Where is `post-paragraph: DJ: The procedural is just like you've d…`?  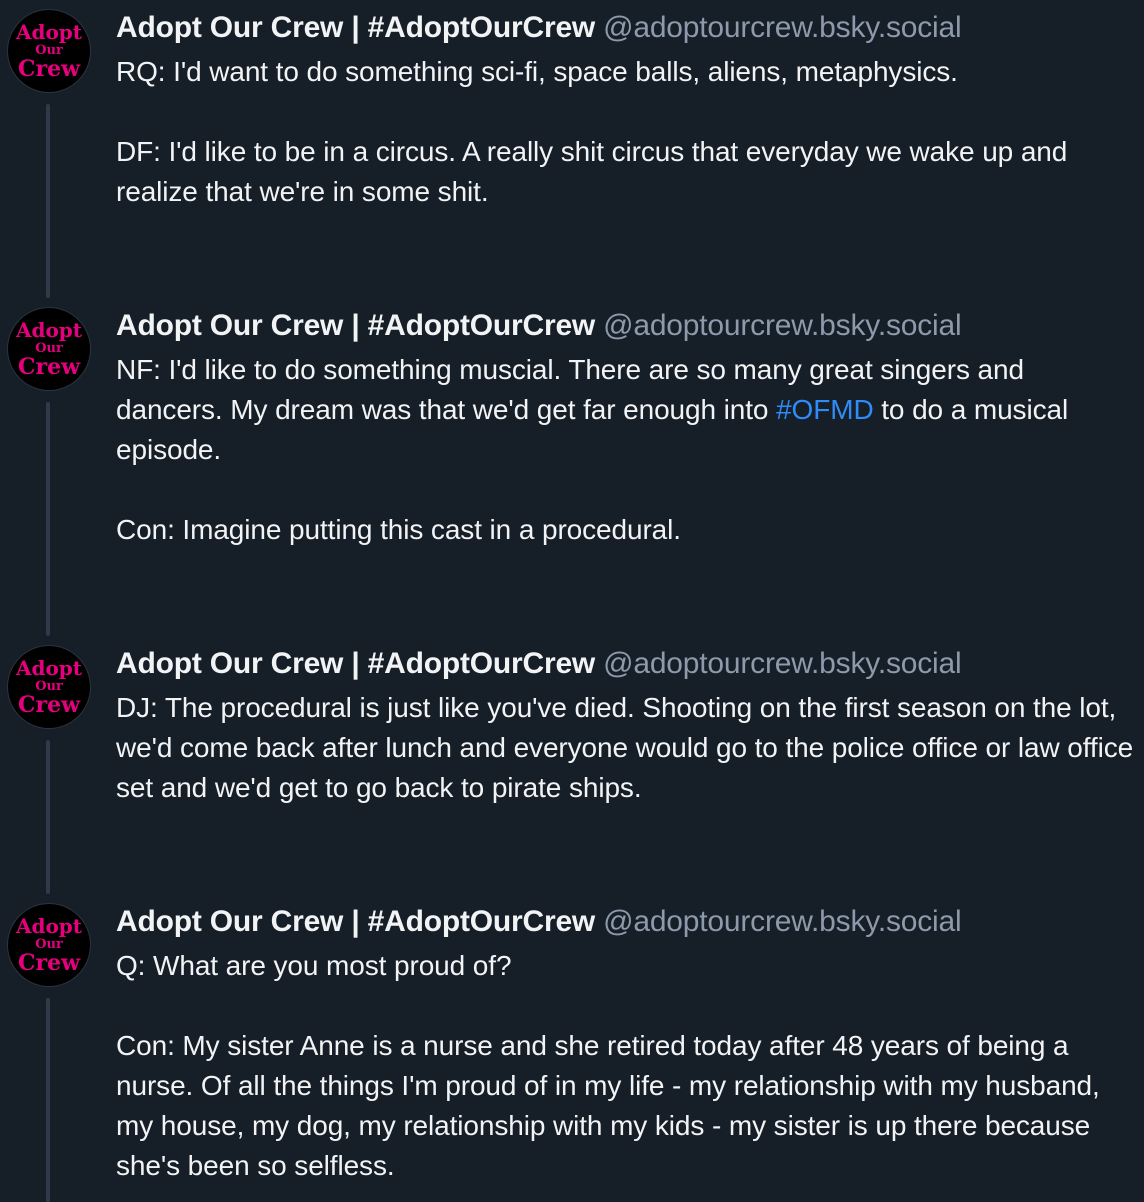 post-paragraph: DJ: The procedural is just like you've d… is located at coordinates (625, 747).